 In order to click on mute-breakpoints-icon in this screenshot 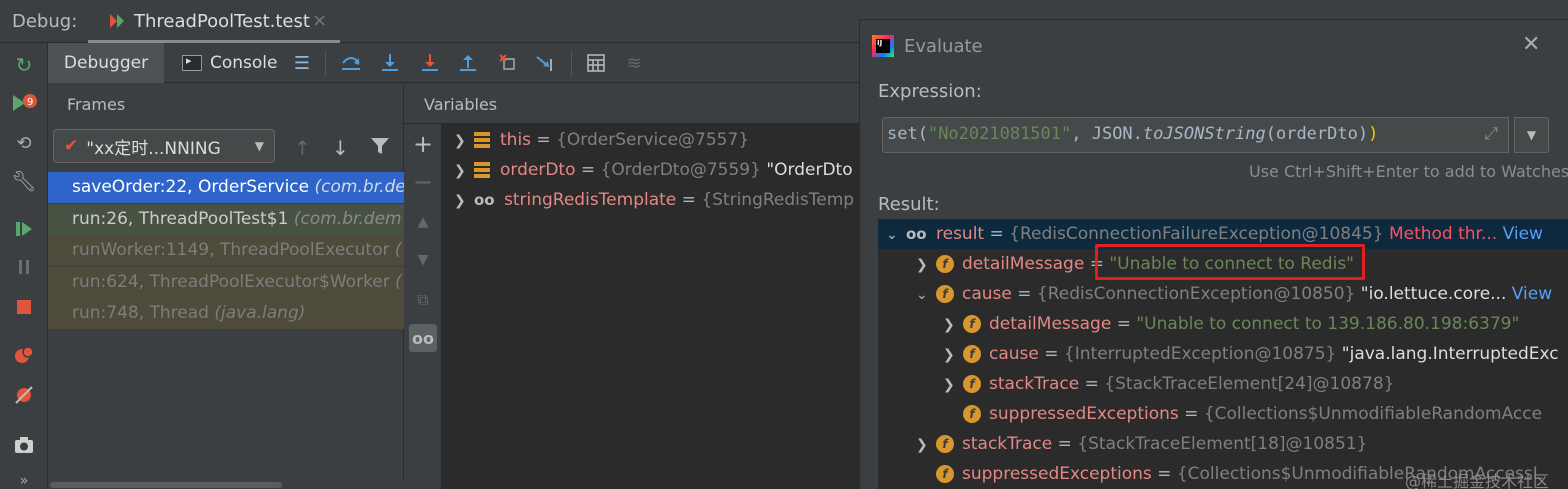, I will do `click(24, 395)`.